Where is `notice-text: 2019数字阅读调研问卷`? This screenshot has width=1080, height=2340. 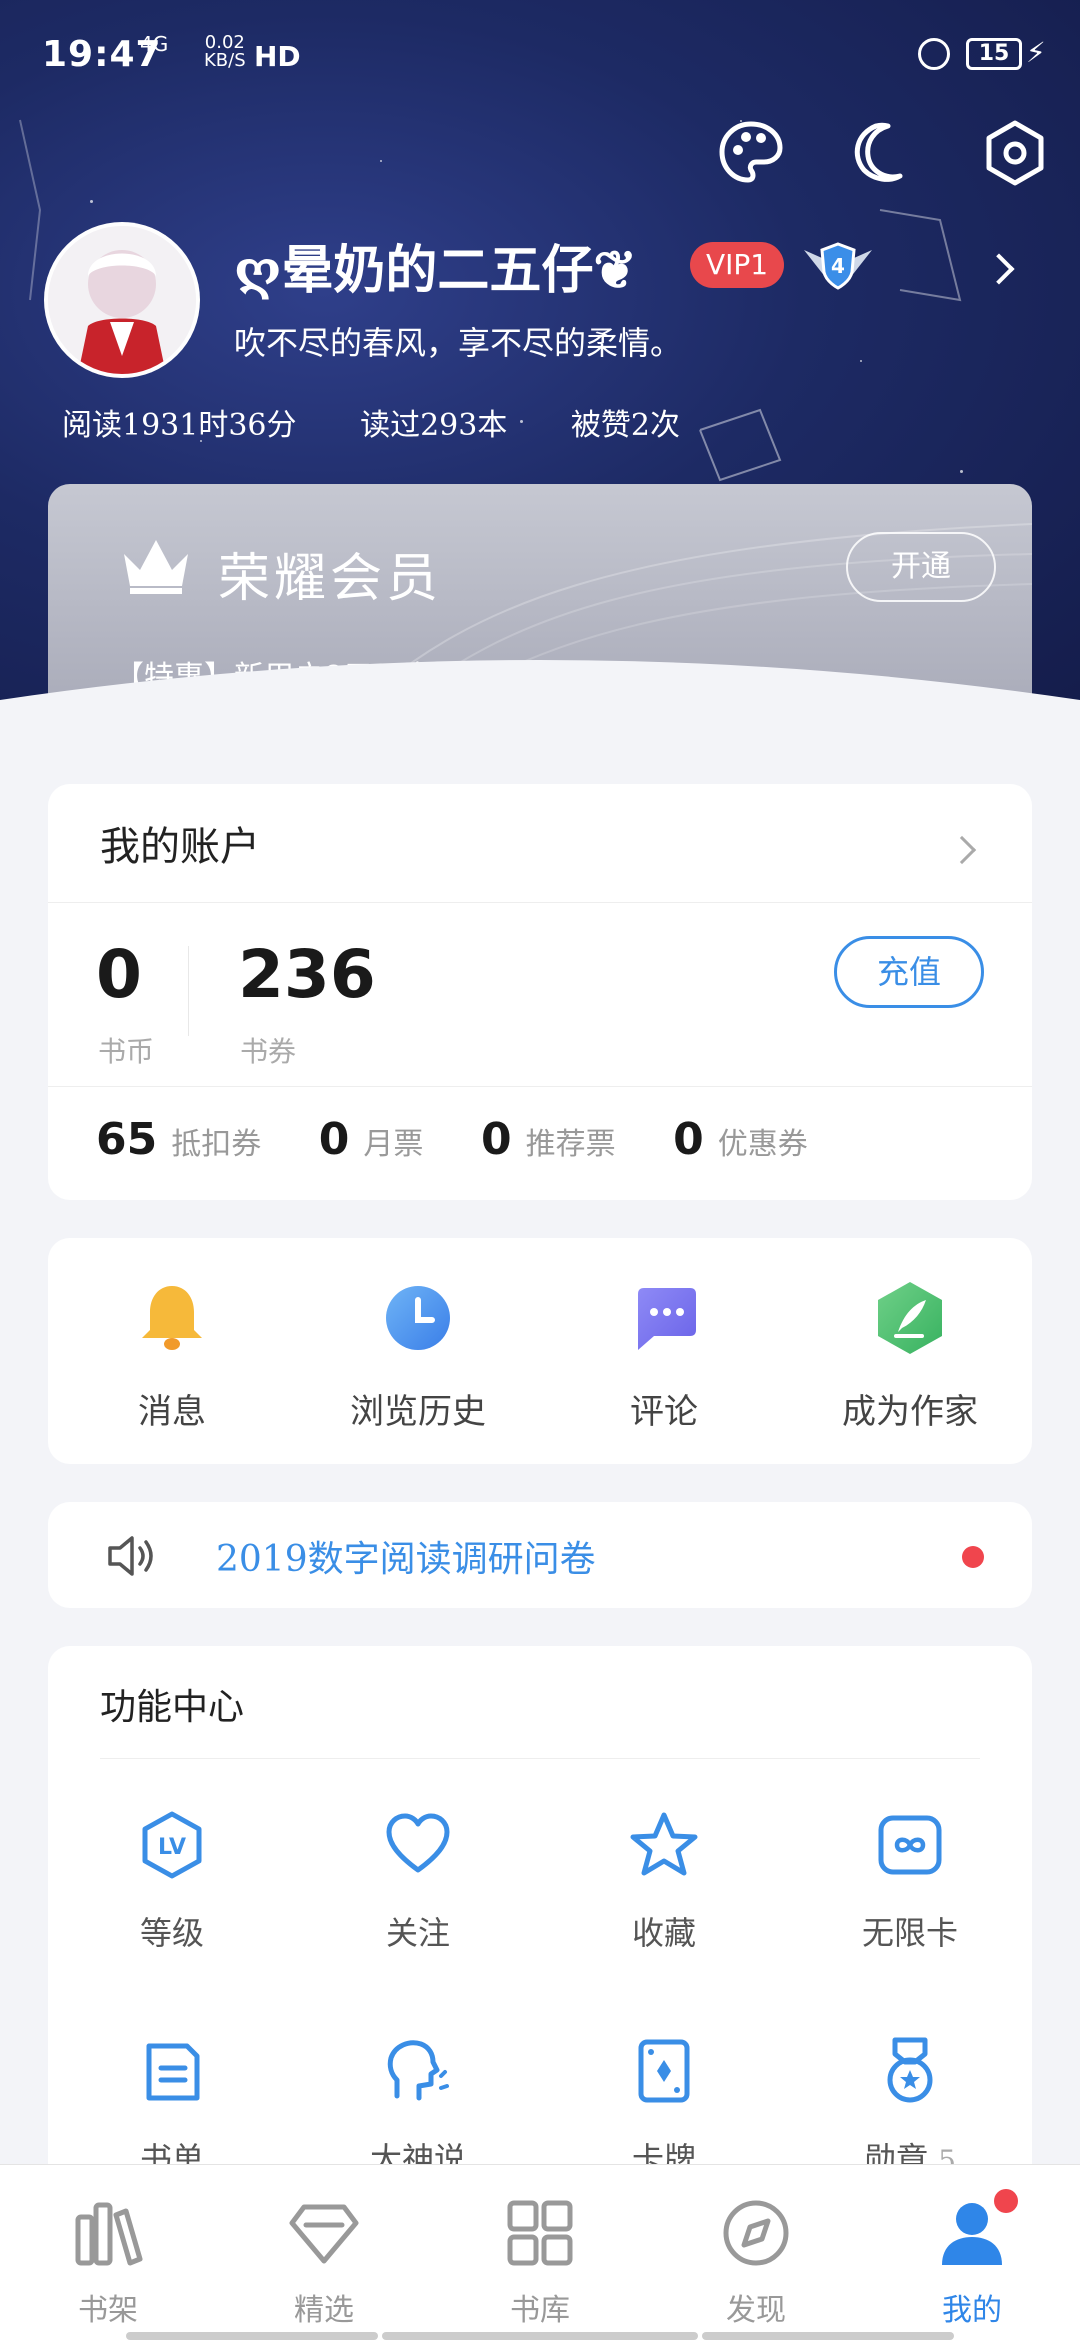
notice-text: 2019数字阅读调研问卷 is located at coordinates (406, 1556).